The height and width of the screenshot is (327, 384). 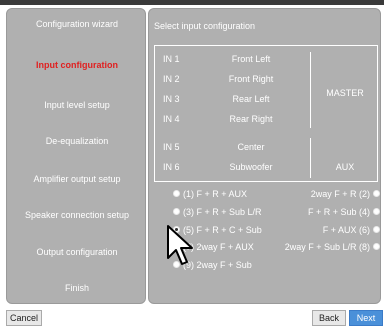 I want to click on input-id: IN 5, so click(x=171, y=147).